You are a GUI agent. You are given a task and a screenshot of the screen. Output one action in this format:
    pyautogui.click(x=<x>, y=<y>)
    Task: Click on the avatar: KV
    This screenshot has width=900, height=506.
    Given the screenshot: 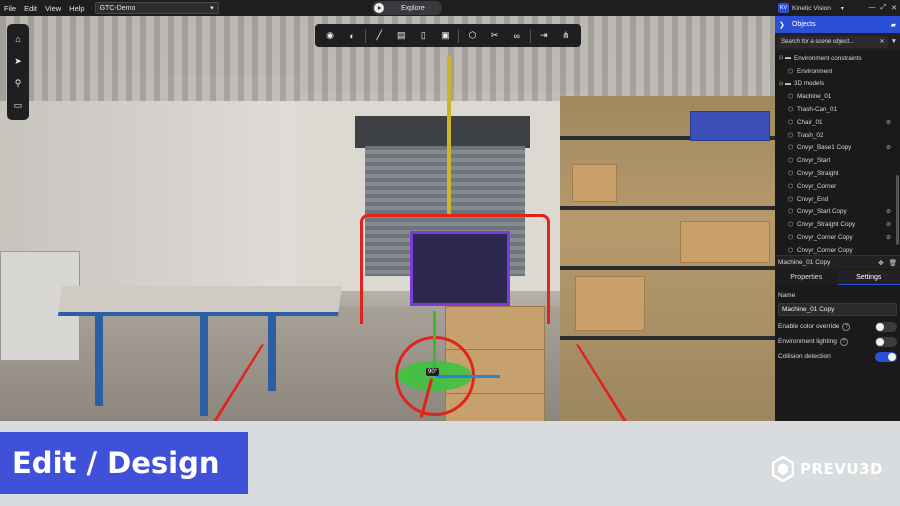 What is the action you would take?
    pyautogui.click(x=783, y=8)
    